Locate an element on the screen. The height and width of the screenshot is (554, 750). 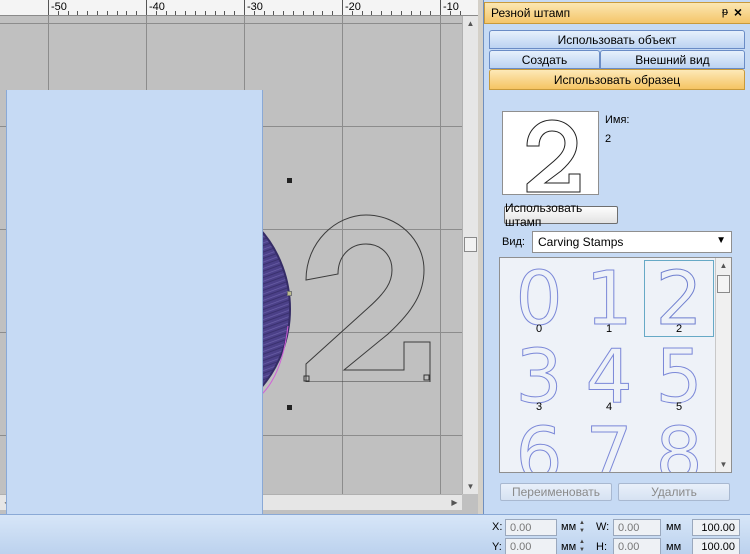
tab-appearance: Внешний вид is located at coordinates (672, 59).